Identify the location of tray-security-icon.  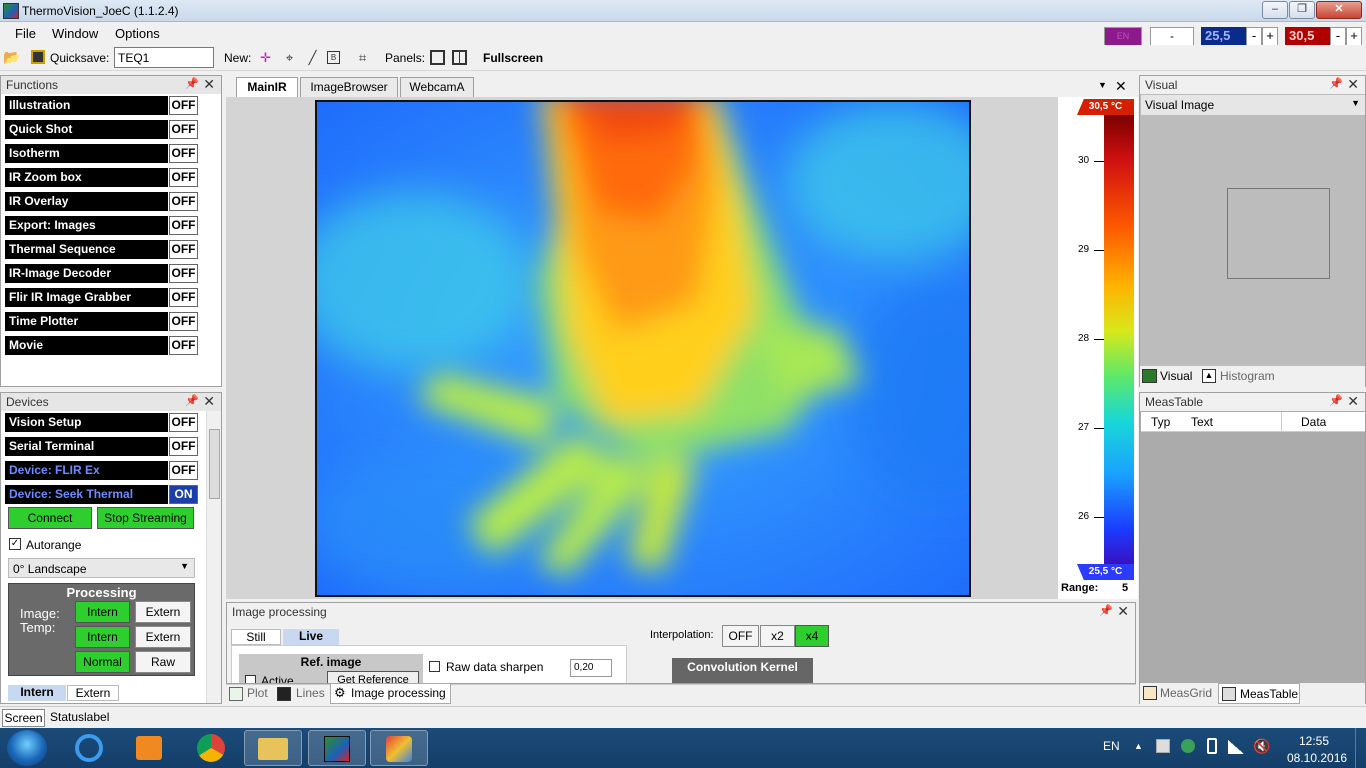
(1188, 746).